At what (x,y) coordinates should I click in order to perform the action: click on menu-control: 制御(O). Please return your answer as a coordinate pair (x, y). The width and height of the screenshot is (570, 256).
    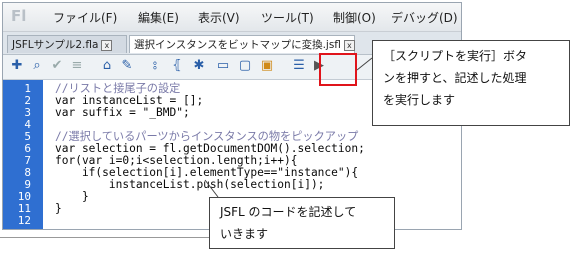
    Looking at the image, I should click on (354, 17).